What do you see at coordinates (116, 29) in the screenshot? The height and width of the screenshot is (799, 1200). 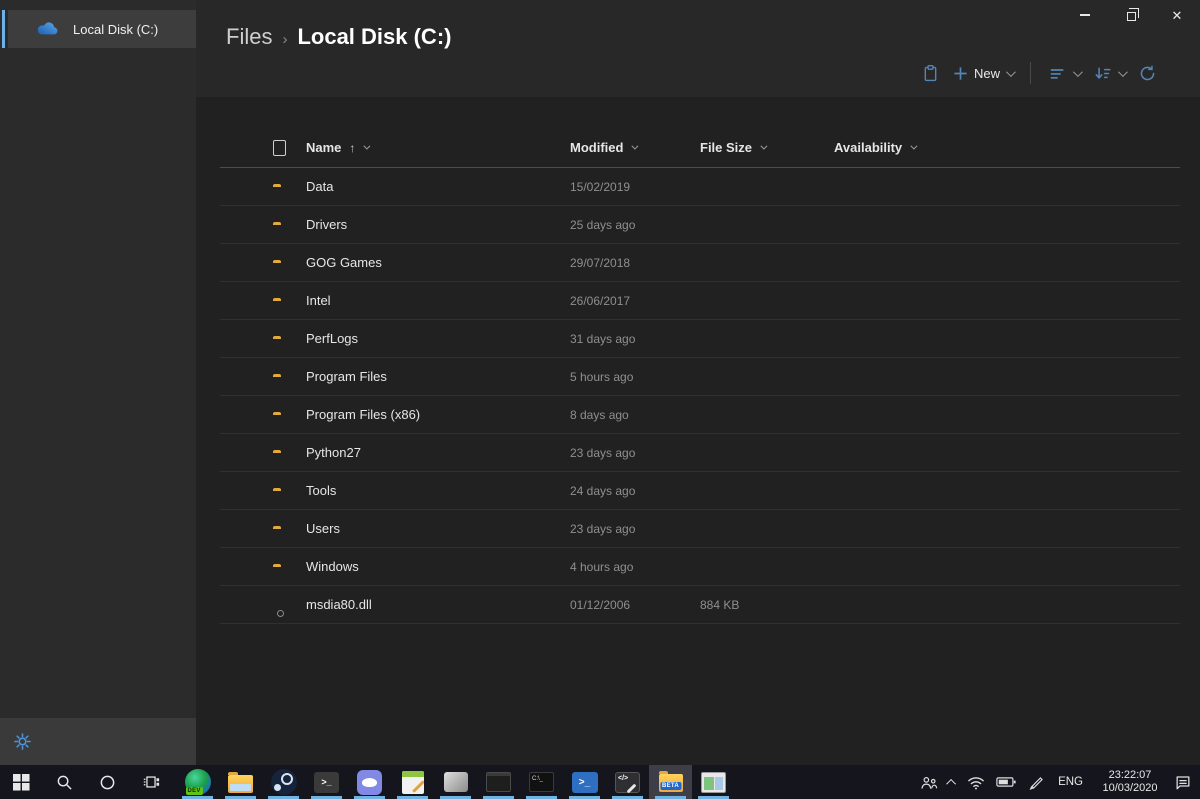 I see `sidebar-item-label: Local Disk (C:)` at bounding box center [116, 29].